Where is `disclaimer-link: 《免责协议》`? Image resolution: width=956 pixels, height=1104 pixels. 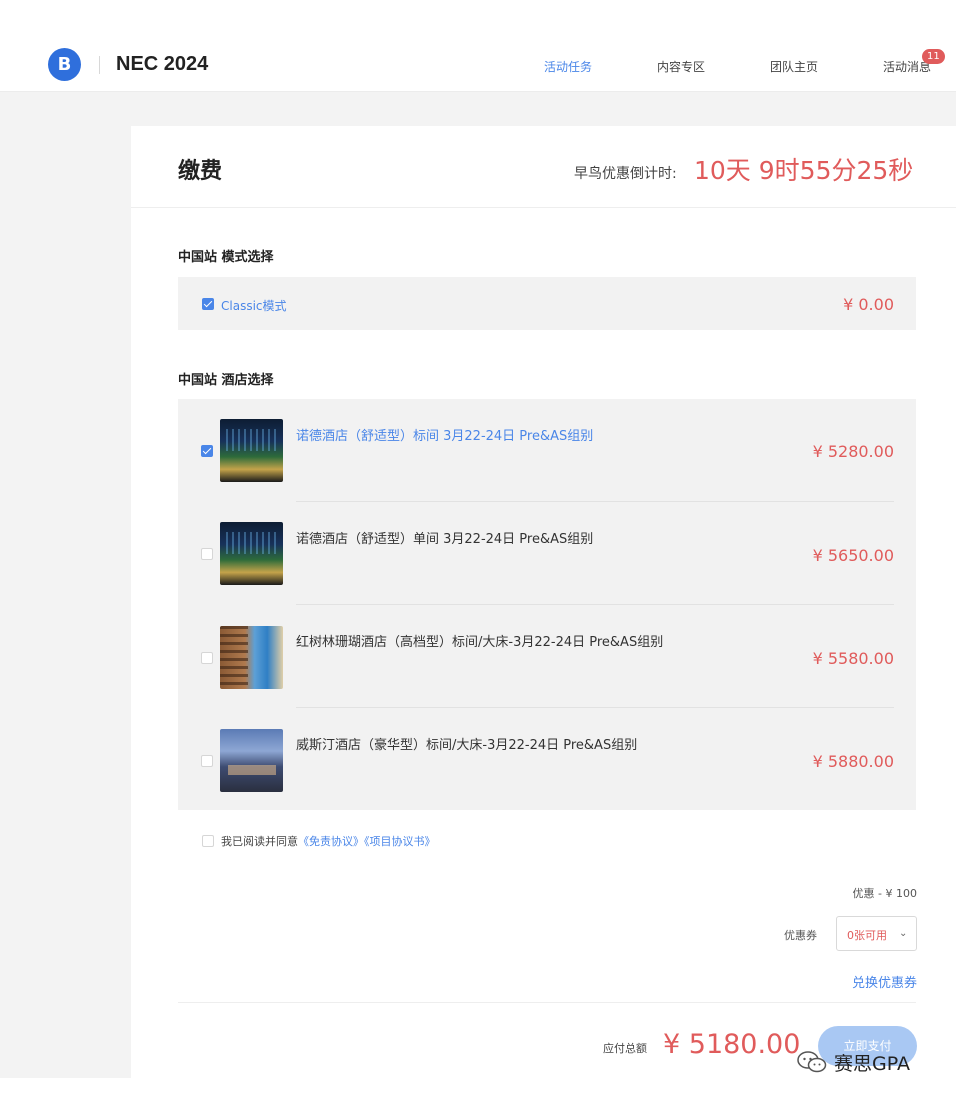 disclaimer-link: 《免责协议》 is located at coordinates (331, 841).